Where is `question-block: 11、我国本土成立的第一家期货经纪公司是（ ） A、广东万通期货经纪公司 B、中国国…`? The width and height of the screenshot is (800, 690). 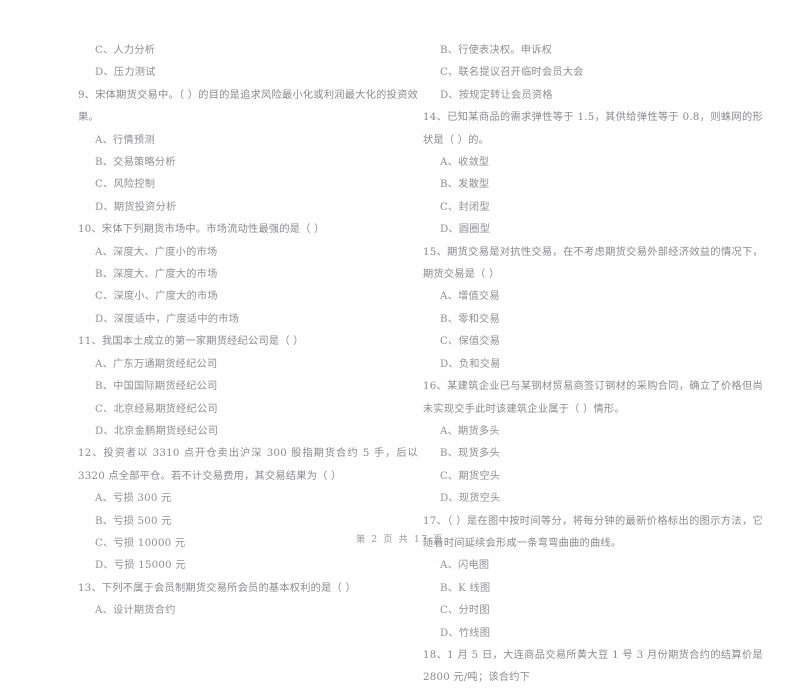 question-block: 11、我国本土成立的第一家期货经纪公司是（ ） A、广东万通期货经纪公司 B、中国国… is located at coordinates (248, 387).